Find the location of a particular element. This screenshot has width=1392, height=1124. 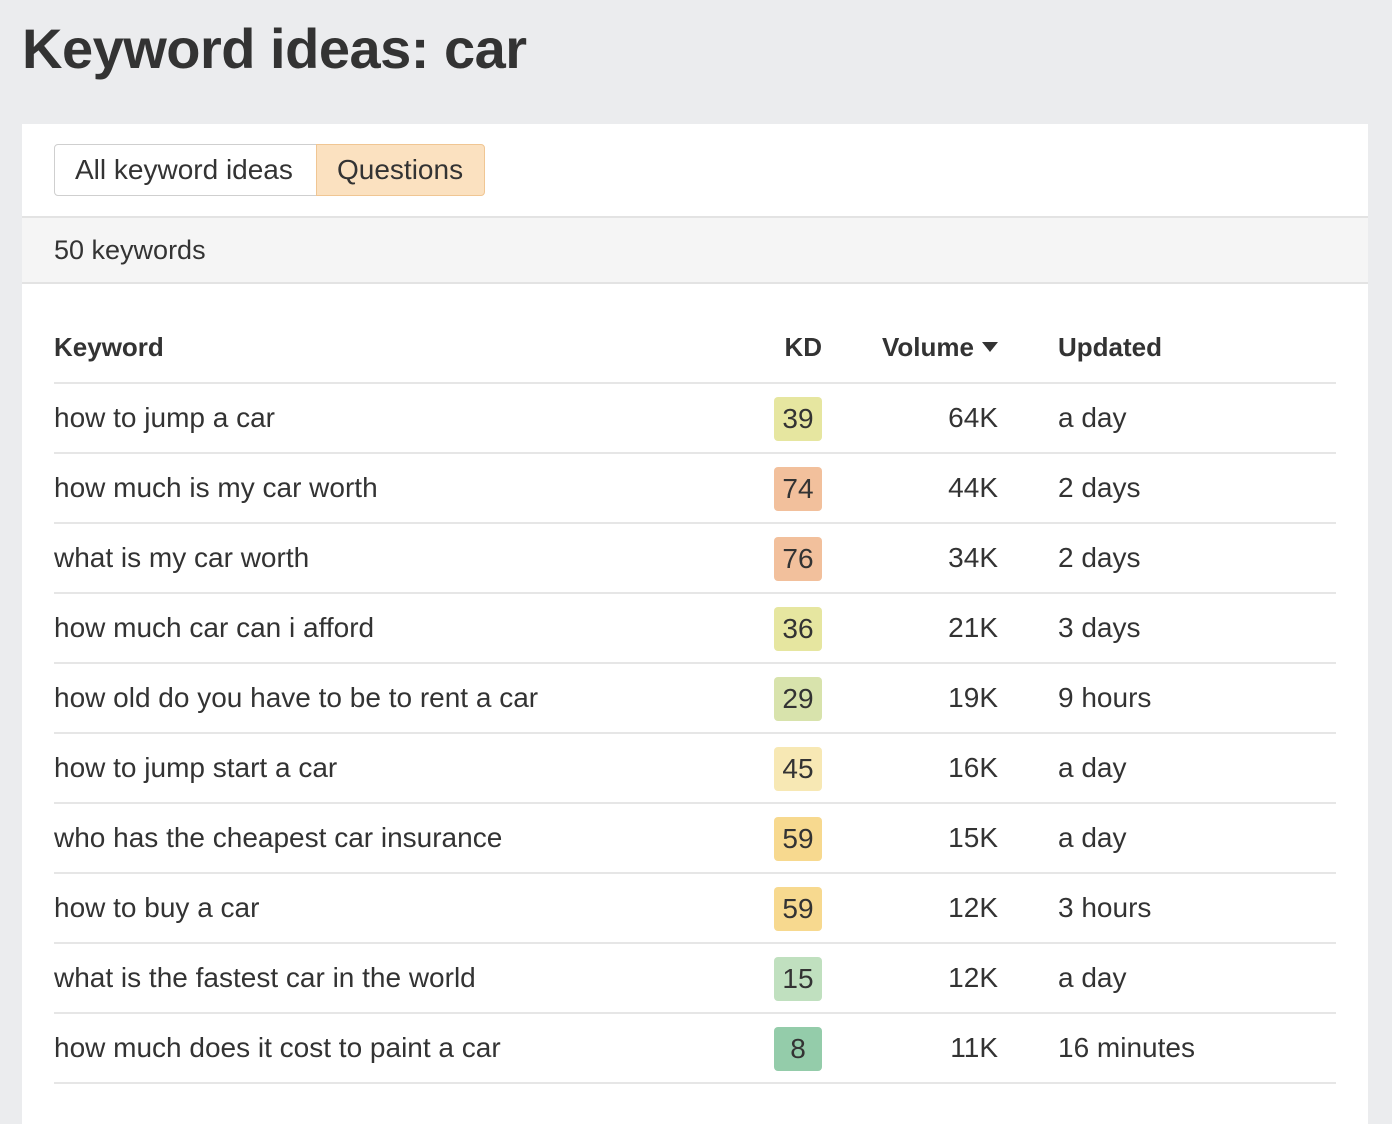

volume-cell: 19K is located at coordinates (973, 697).